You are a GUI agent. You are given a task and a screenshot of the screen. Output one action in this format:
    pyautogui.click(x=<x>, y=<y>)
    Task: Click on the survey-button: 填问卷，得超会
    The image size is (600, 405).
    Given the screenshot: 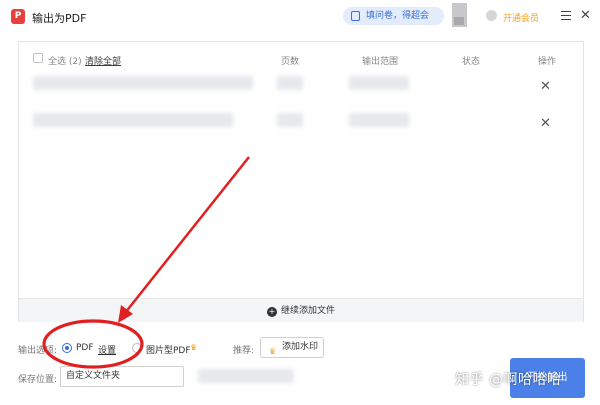 What is the action you would take?
    pyautogui.click(x=393, y=16)
    